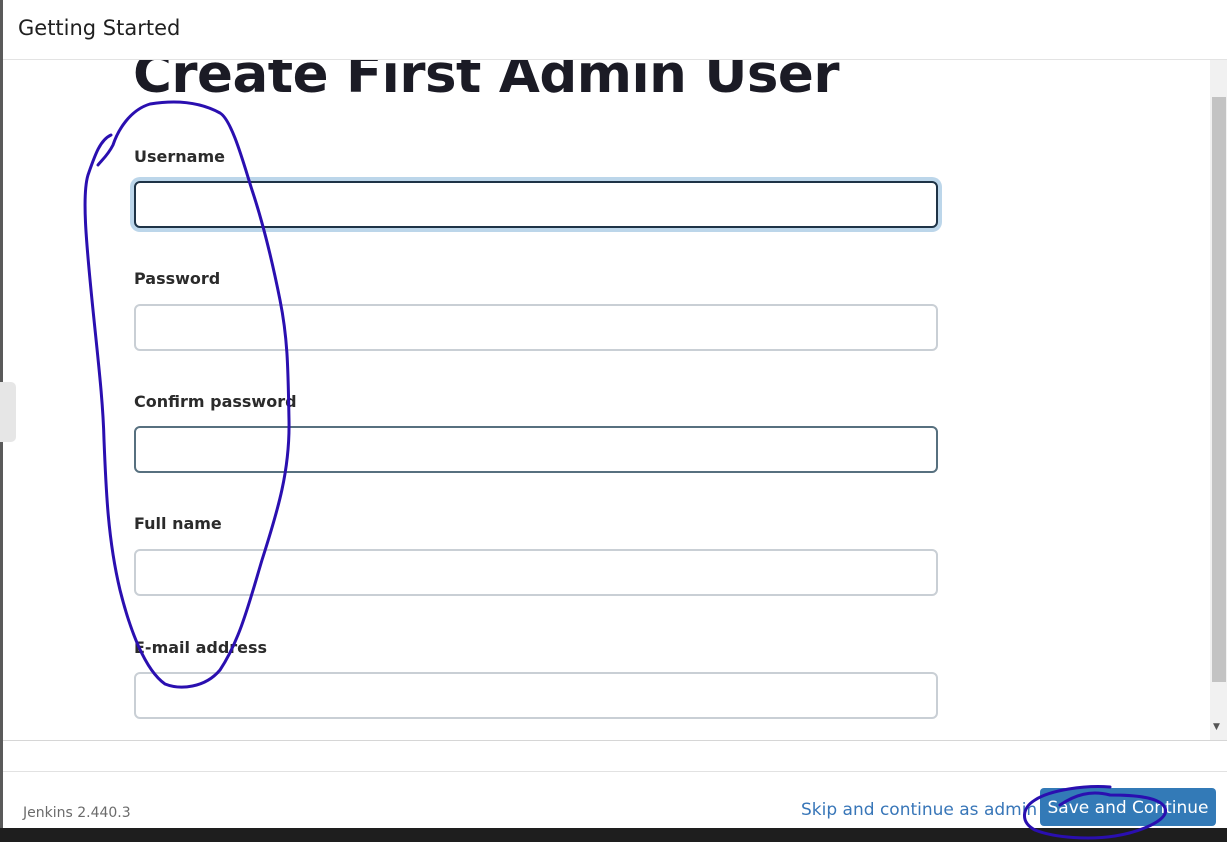 The height and width of the screenshot is (842, 1227). I want to click on confirm-password-input, so click(536, 449).